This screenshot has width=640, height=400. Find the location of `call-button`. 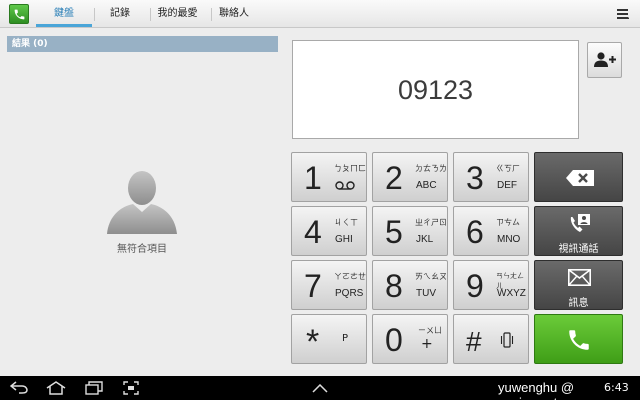

call-button is located at coordinates (578, 339).